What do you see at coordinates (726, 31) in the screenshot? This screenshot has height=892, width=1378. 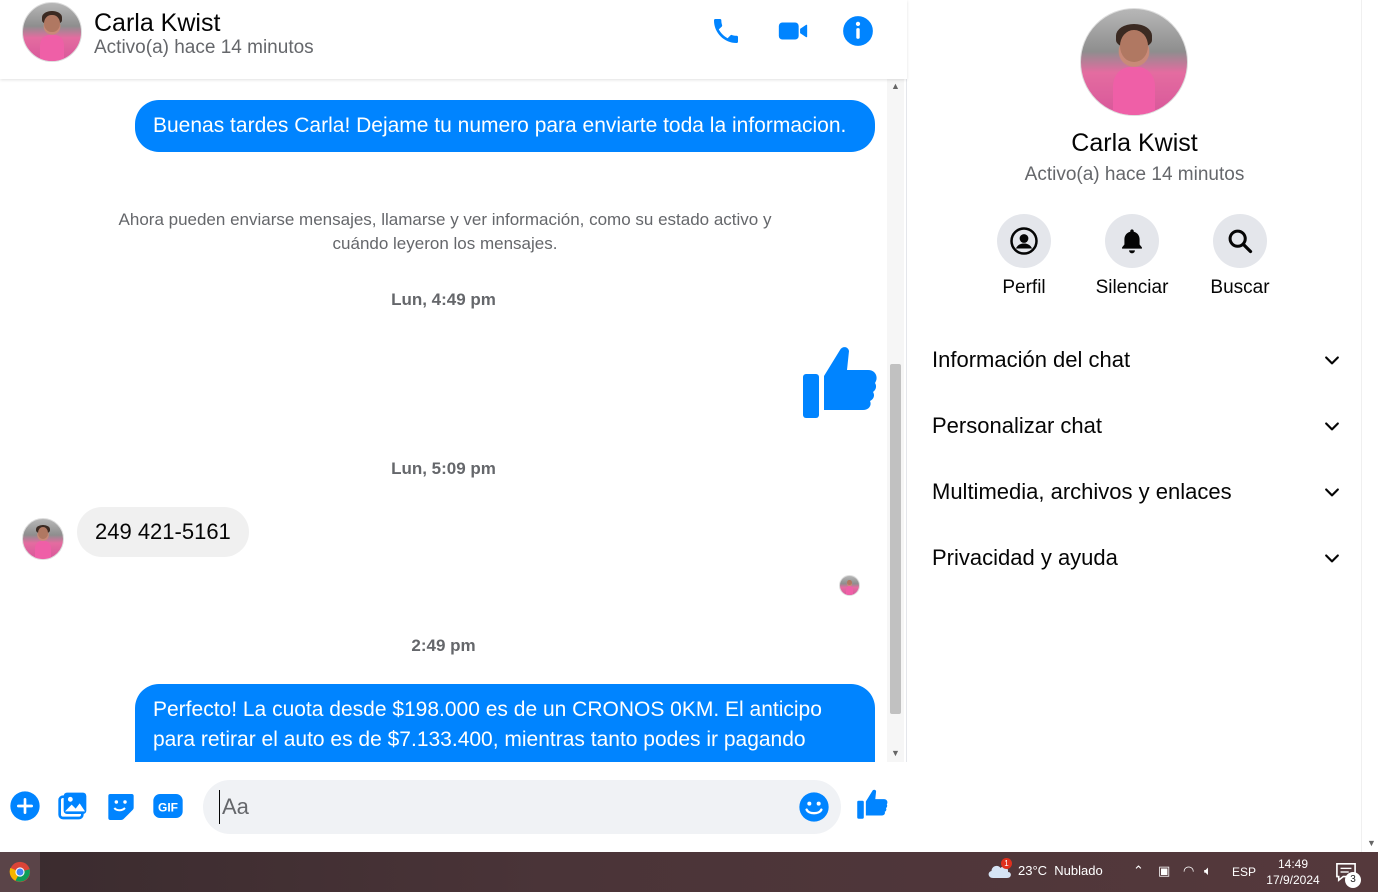 I see `phone-icon` at bounding box center [726, 31].